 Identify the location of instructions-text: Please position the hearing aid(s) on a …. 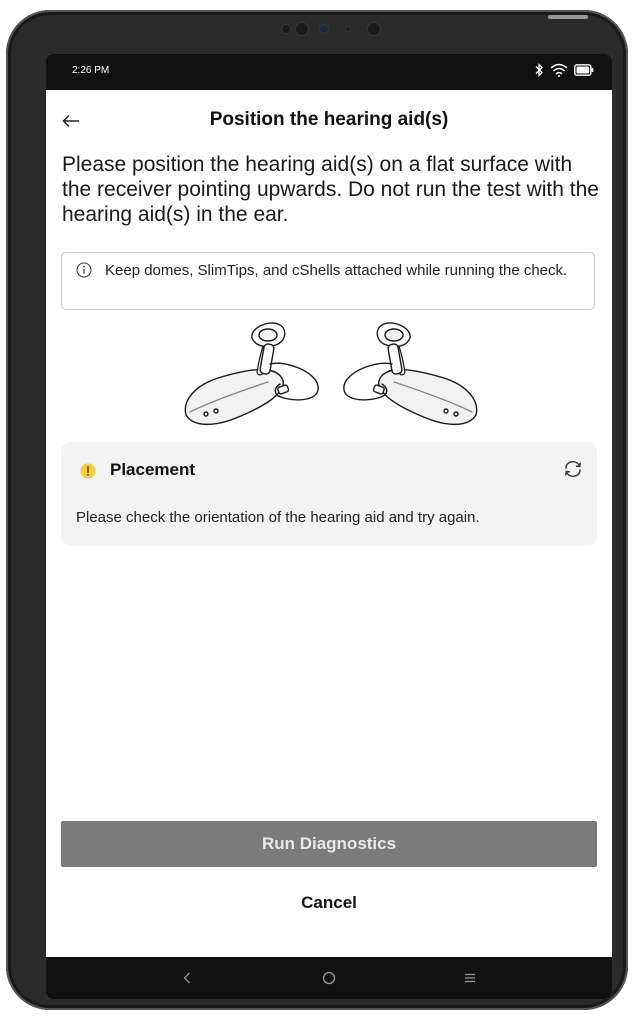
(330, 189).